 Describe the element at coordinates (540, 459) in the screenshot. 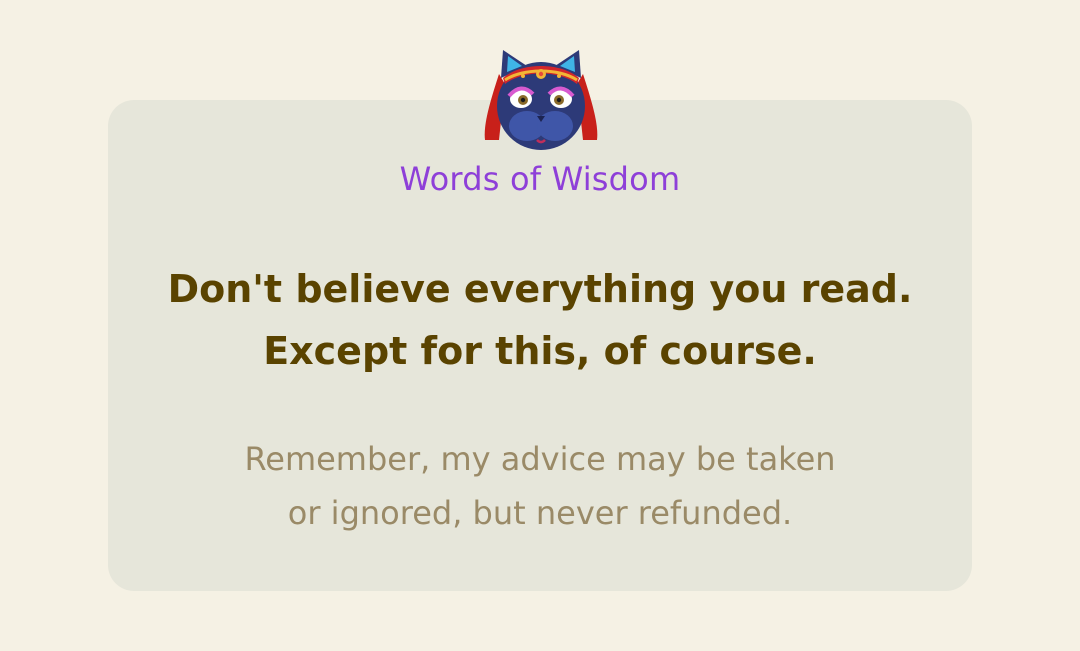

I see `footnote-line-1: Remember, my advice may be taken` at that location.